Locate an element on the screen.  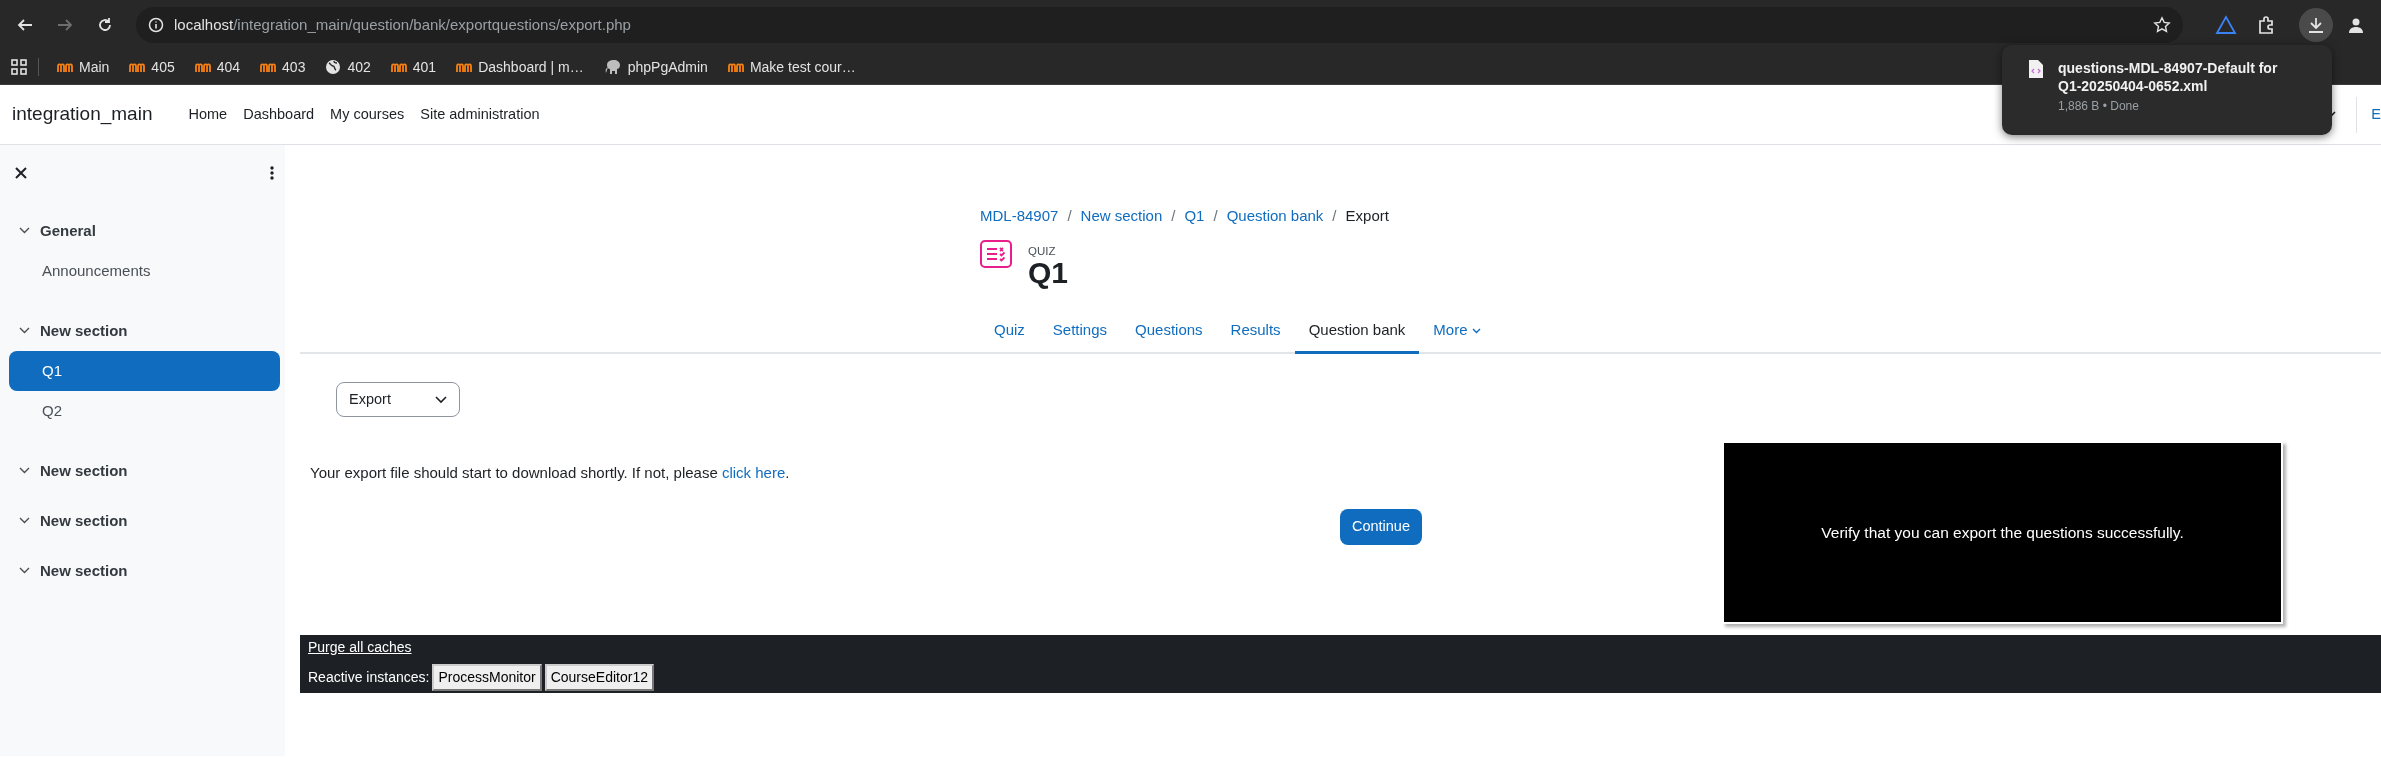
bookmark: 405 is located at coordinates (152, 67).